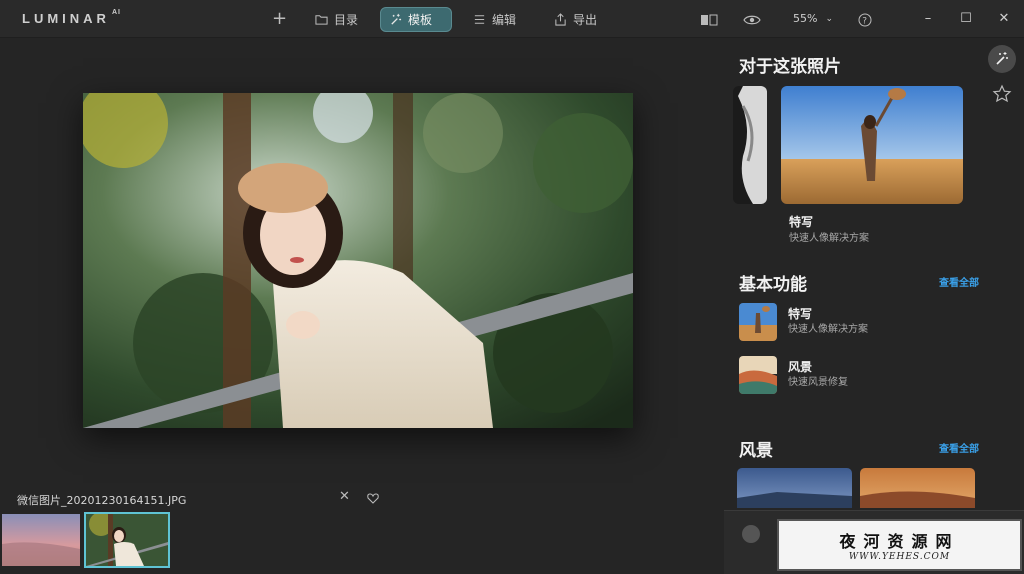 The height and width of the screenshot is (574, 1024). What do you see at coordinates (479, 19) in the screenshot?
I see `sliders-icon` at bounding box center [479, 19].